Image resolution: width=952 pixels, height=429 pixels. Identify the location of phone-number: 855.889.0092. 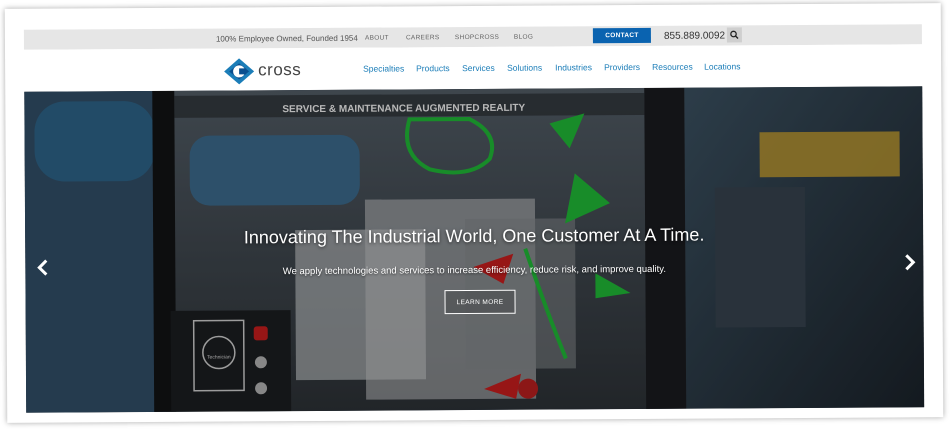
(694, 35).